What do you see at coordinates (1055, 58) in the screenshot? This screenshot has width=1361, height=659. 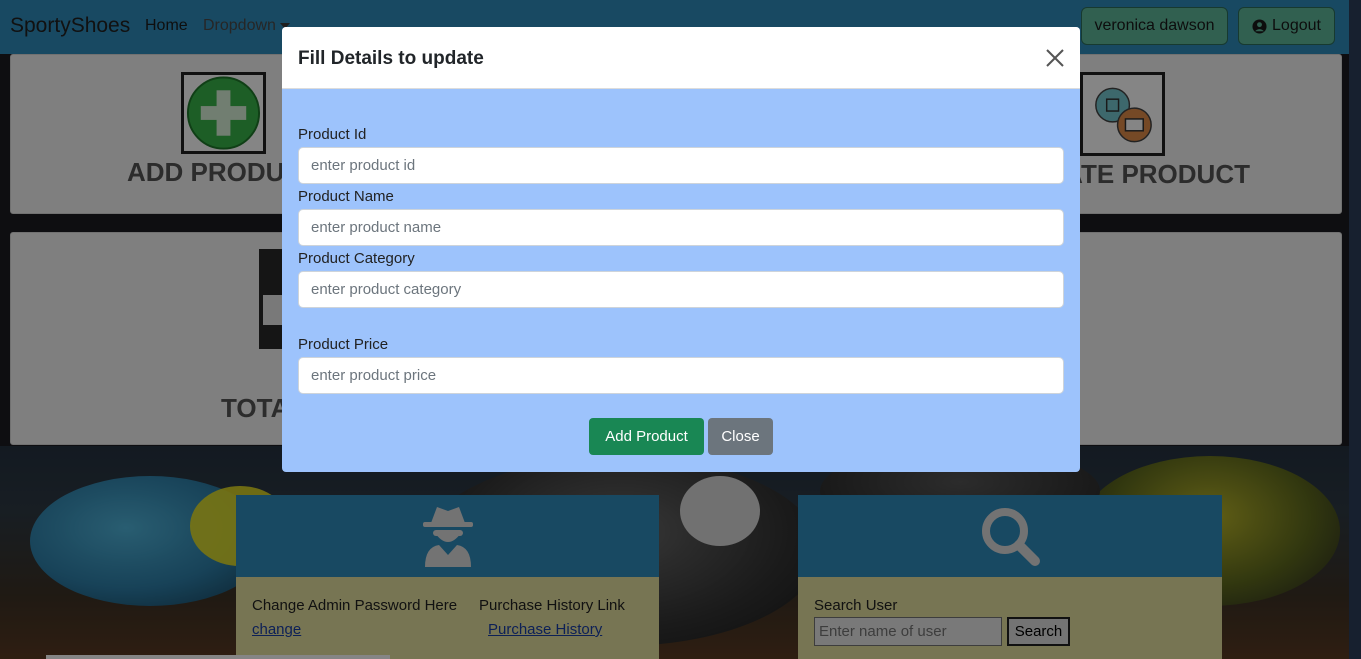 I see `close-icon` at bounding box center [1055, 58].